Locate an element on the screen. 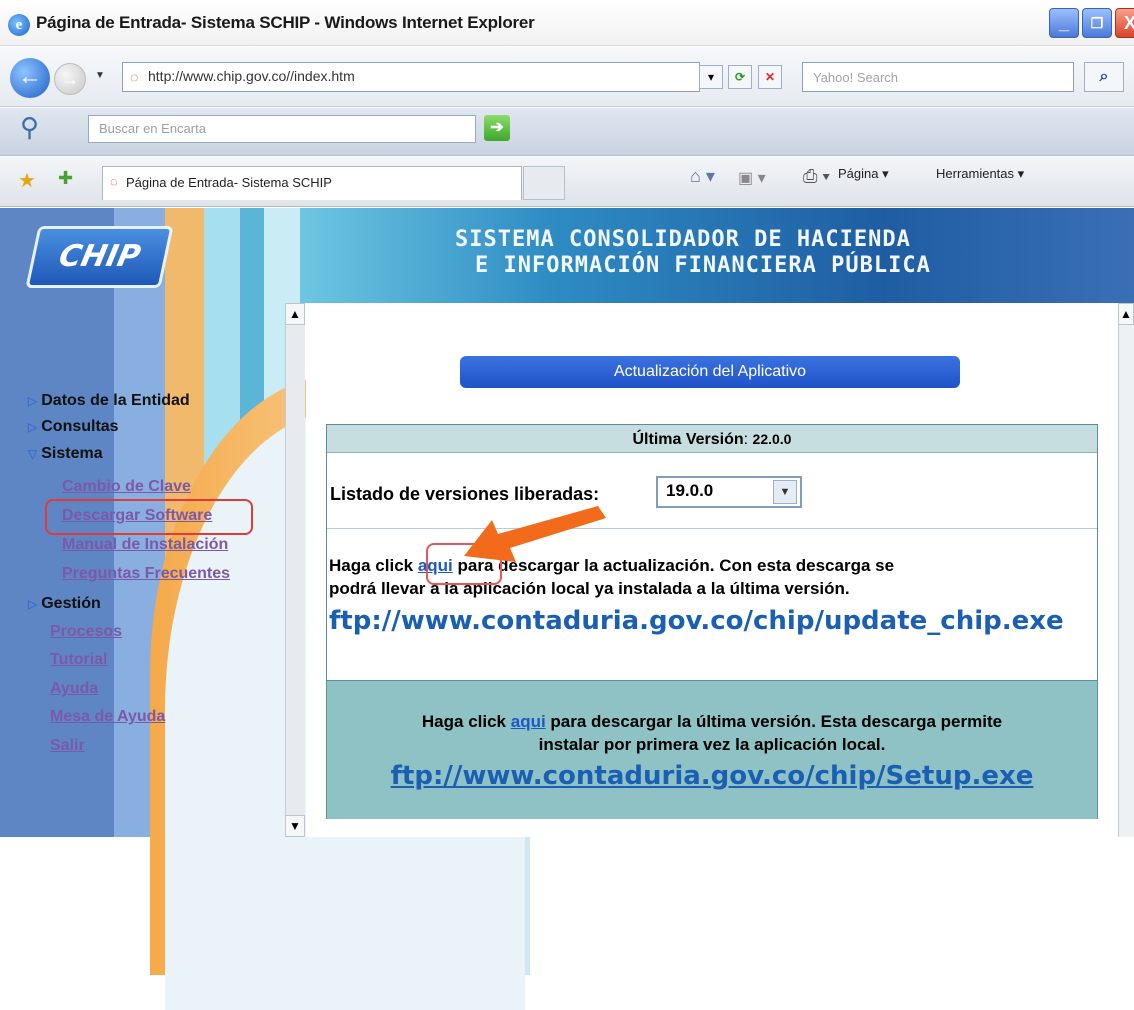 The height and width of the screenshot is (1010, 1134). page-icon: ◌ is located at coordinates (134, 77).